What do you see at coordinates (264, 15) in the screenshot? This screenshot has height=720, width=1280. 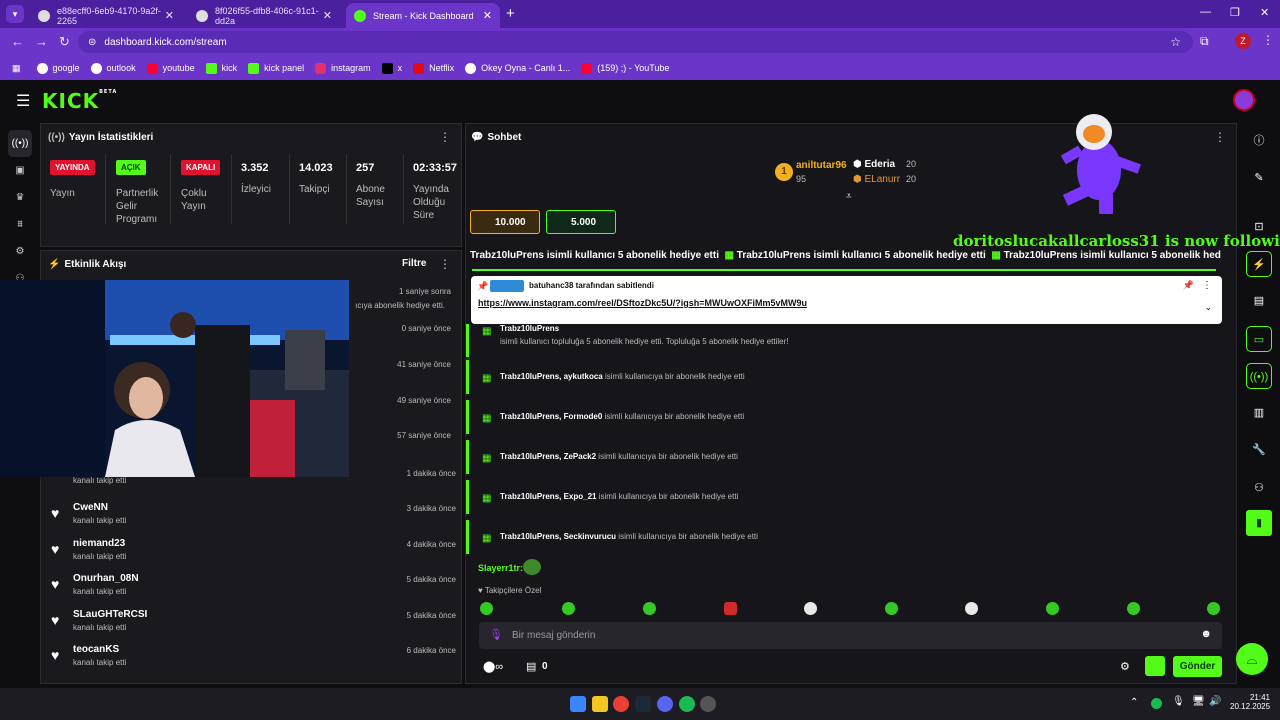 I see `browser-tab-2: 8f026f55-dfb8-406c-91c1-dd2a ✕` at bounding box center [264, 15].